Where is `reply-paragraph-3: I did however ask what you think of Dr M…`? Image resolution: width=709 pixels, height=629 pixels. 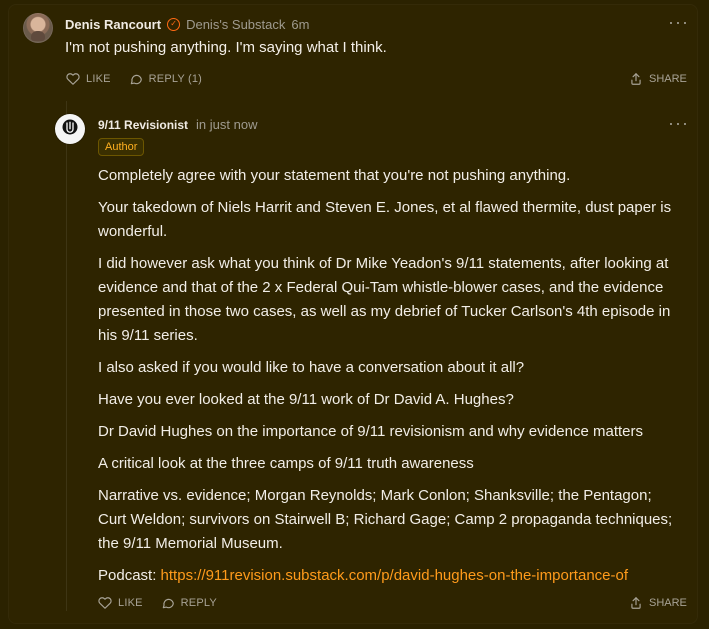
reply-paragraph-3: I did however ask what you think of Dr M… is located at coordinates (384, 299).